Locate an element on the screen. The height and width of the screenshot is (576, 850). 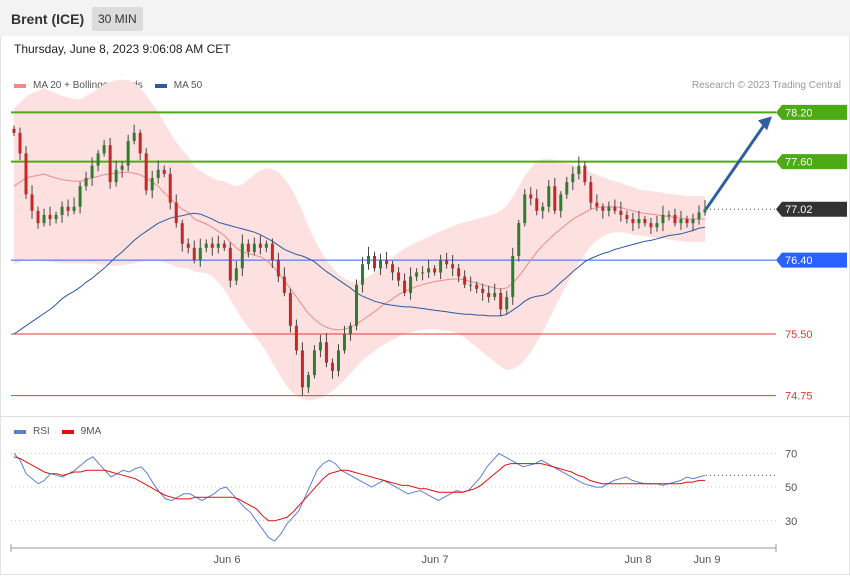
level-label-75.50: 75.50 is located at coordinates (799, 335).